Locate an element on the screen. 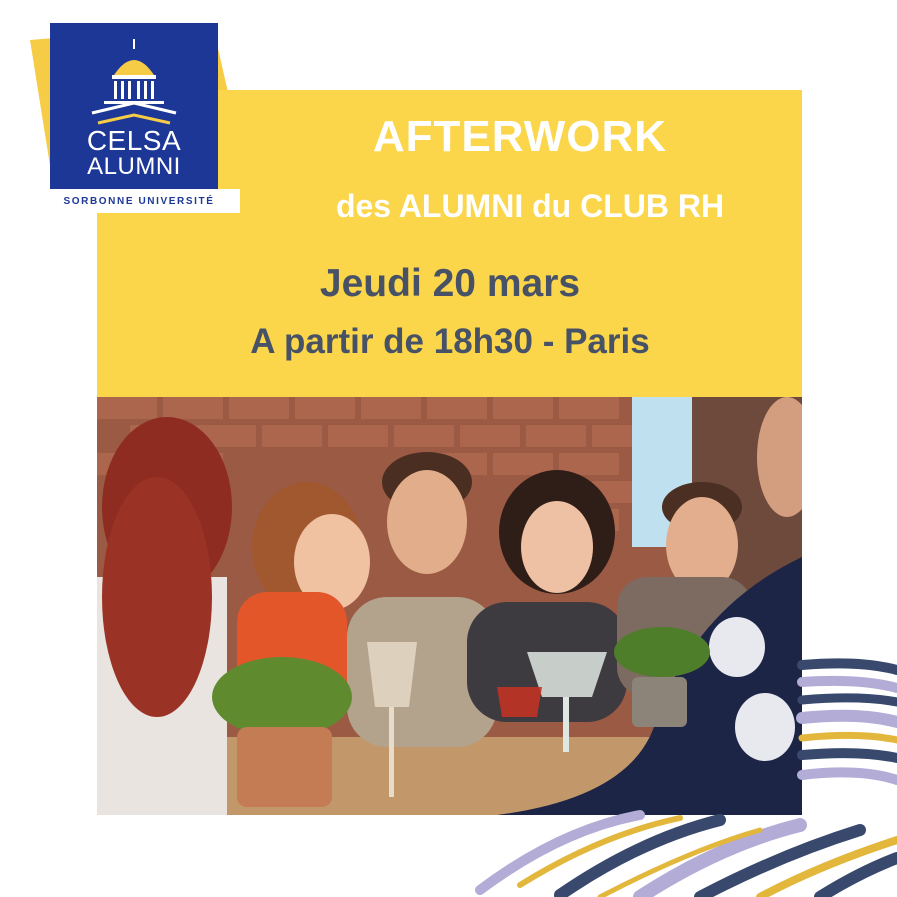  celsa-alumni-logo: CELSA ALUMNI is located at coordinates (134, 106).